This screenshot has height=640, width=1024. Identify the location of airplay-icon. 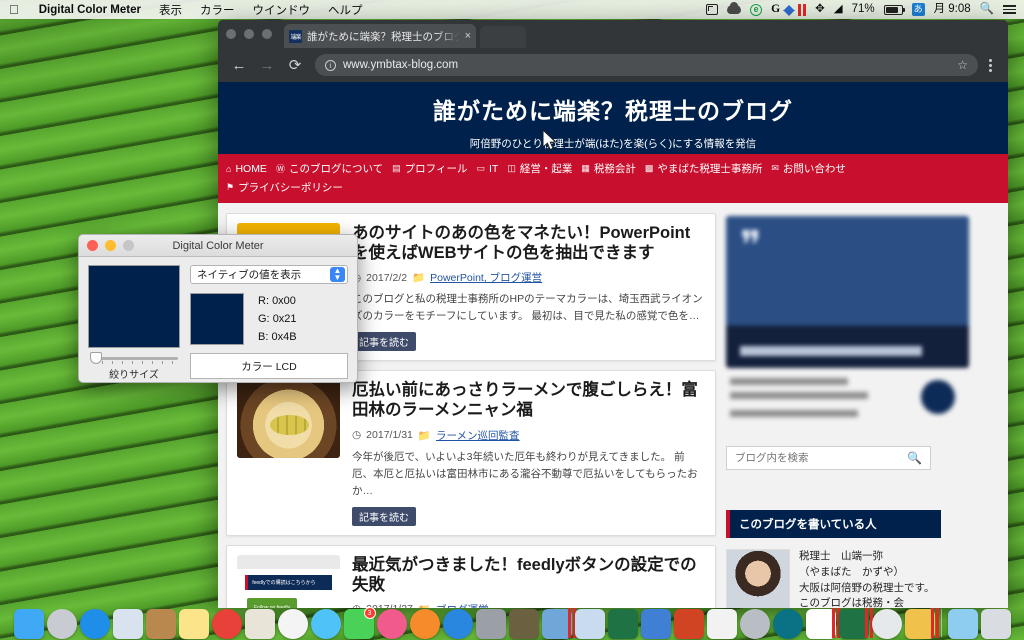
(712, 9).